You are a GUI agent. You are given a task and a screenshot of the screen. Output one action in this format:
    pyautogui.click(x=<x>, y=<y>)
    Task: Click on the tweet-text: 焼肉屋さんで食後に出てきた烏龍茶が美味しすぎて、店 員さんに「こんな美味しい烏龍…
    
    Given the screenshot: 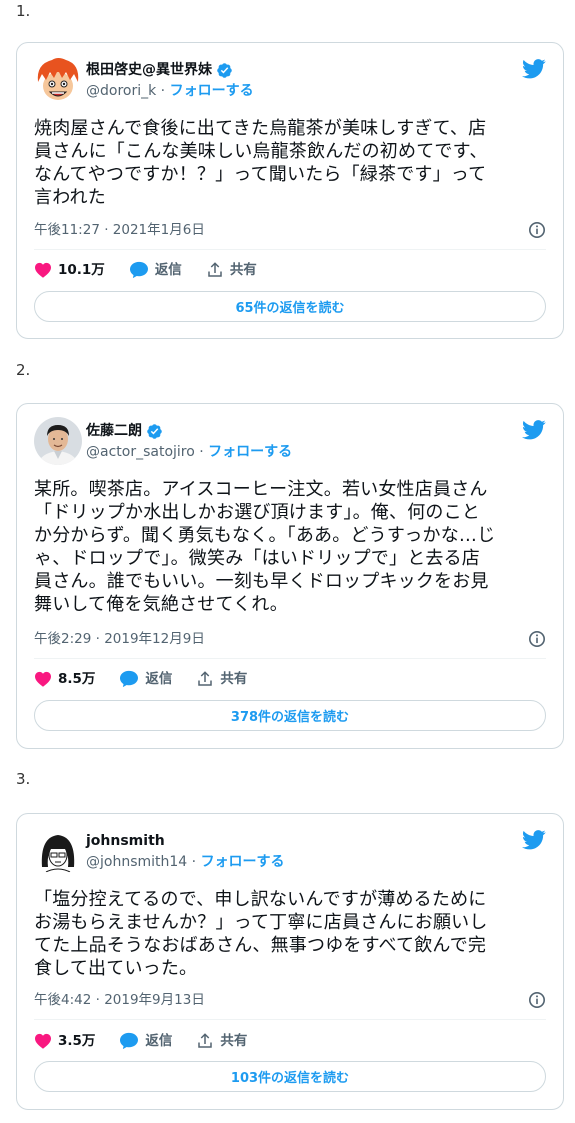 What is the action you would take?
    pyautogui.click(x=261, y=163)
    